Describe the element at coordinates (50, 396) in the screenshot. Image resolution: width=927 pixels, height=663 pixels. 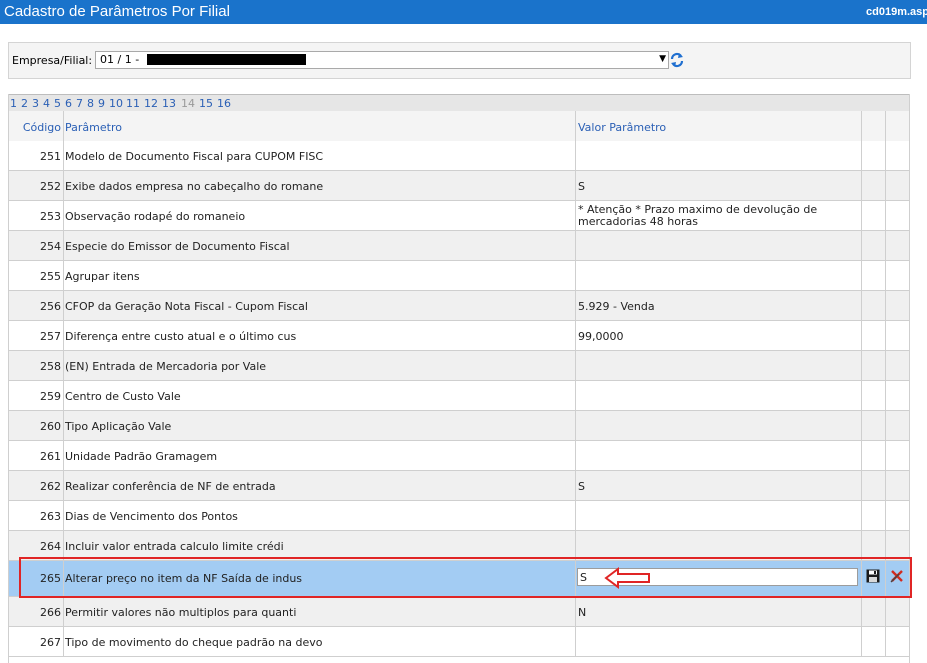
I see `row-code: 259` at that location.